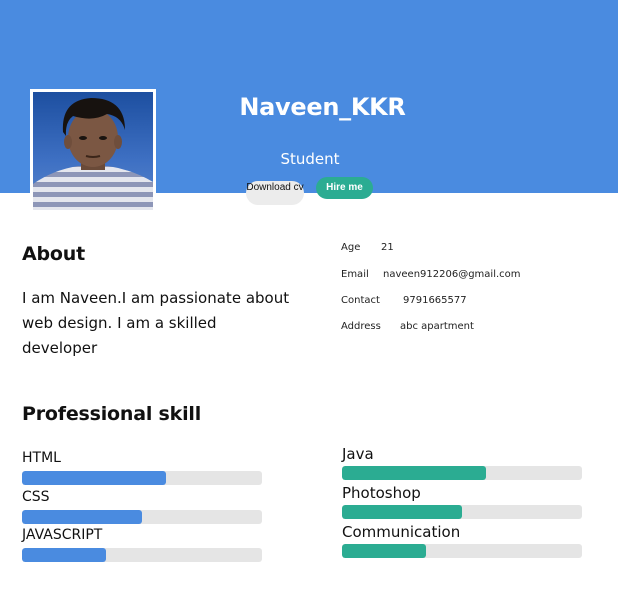 This screenshot has height=603, width=618. I want to click on skill-javascript-label: JAVASCRIPT, so click(62, 535).